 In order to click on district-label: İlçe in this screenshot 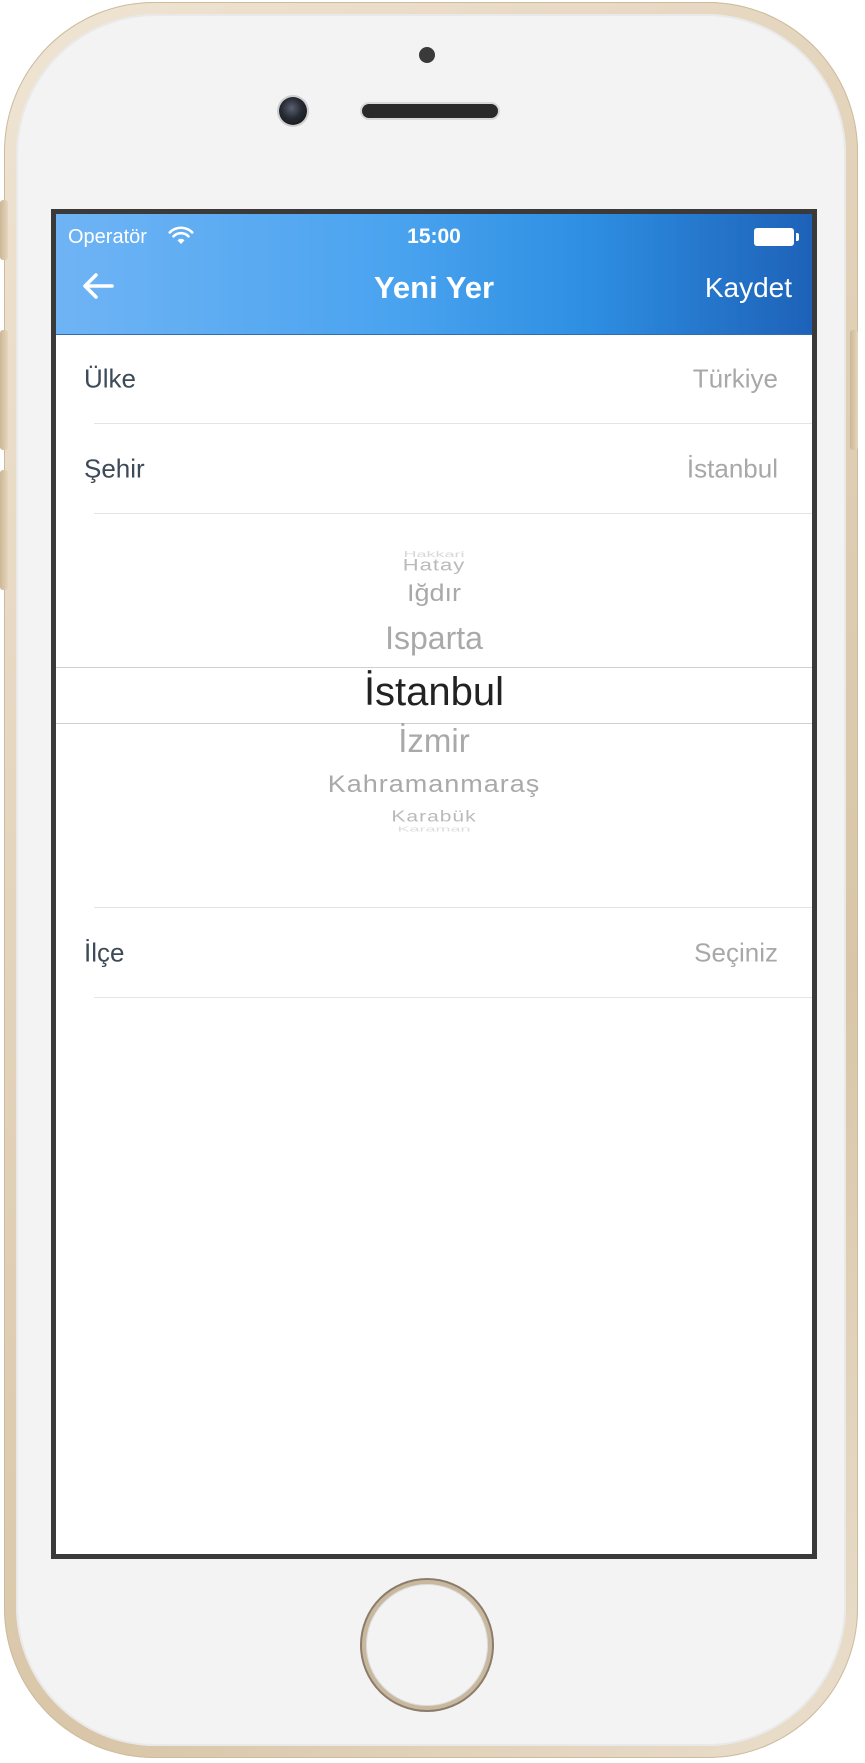, I will do `click(104, 952)`.